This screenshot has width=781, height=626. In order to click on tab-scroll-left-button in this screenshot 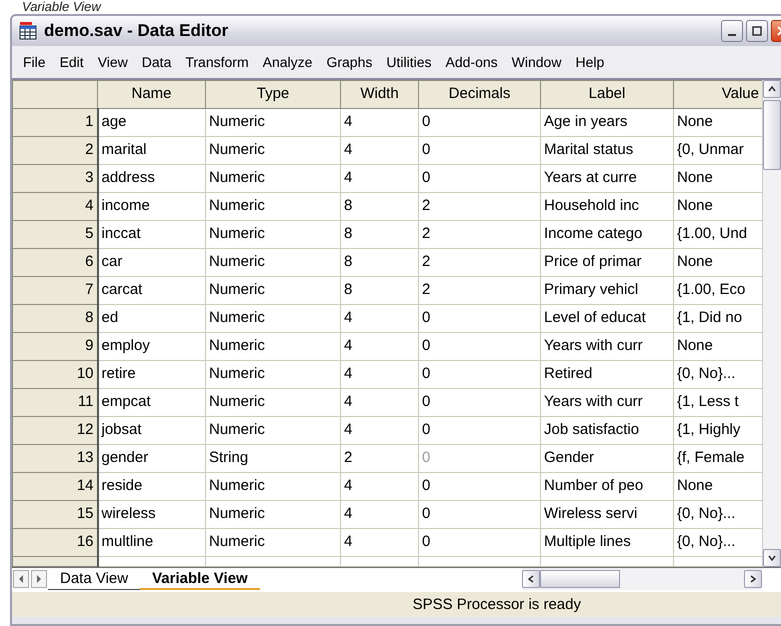, I will do `click(21, 579)`.